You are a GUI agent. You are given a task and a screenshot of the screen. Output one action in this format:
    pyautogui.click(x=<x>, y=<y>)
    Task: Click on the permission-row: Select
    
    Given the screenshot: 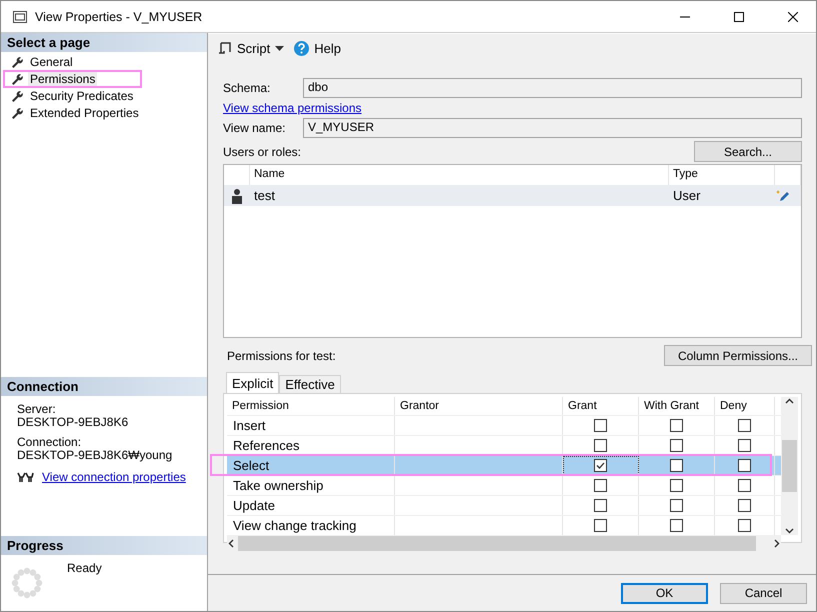 What is the action you would take?
    pyautogui.click(x=504, y=465)
    